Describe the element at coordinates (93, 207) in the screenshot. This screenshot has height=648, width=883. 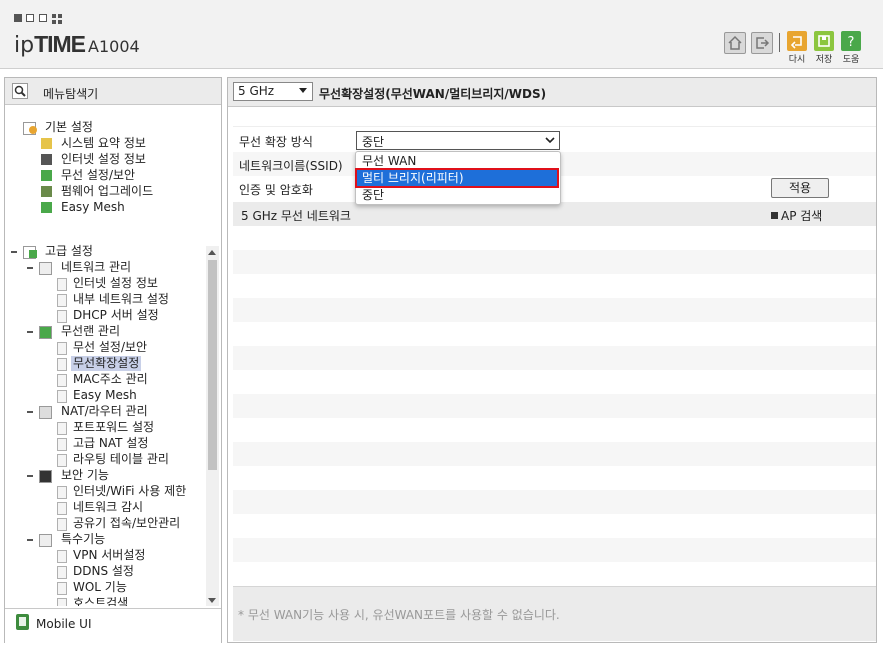
I see `menu-easy-mesh-basic: Easy Mesh` at that location.